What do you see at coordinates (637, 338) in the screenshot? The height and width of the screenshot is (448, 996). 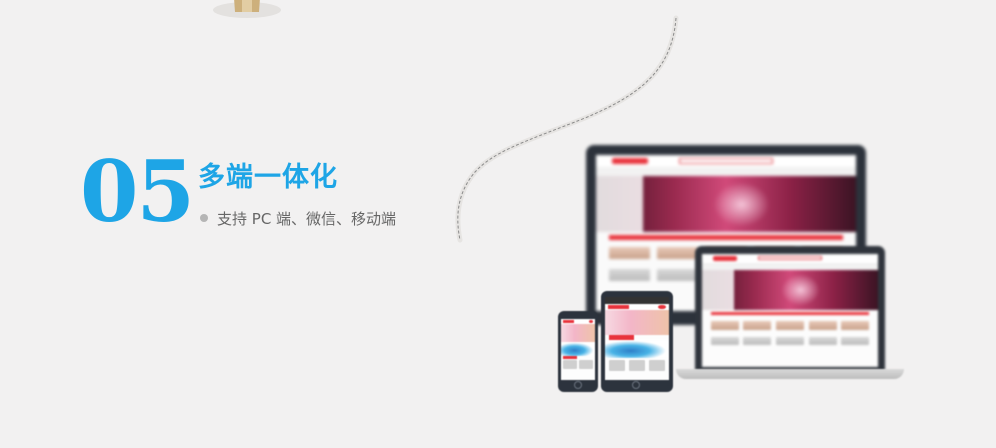 I see `tablet-screen` at bounding box center [637, 338].